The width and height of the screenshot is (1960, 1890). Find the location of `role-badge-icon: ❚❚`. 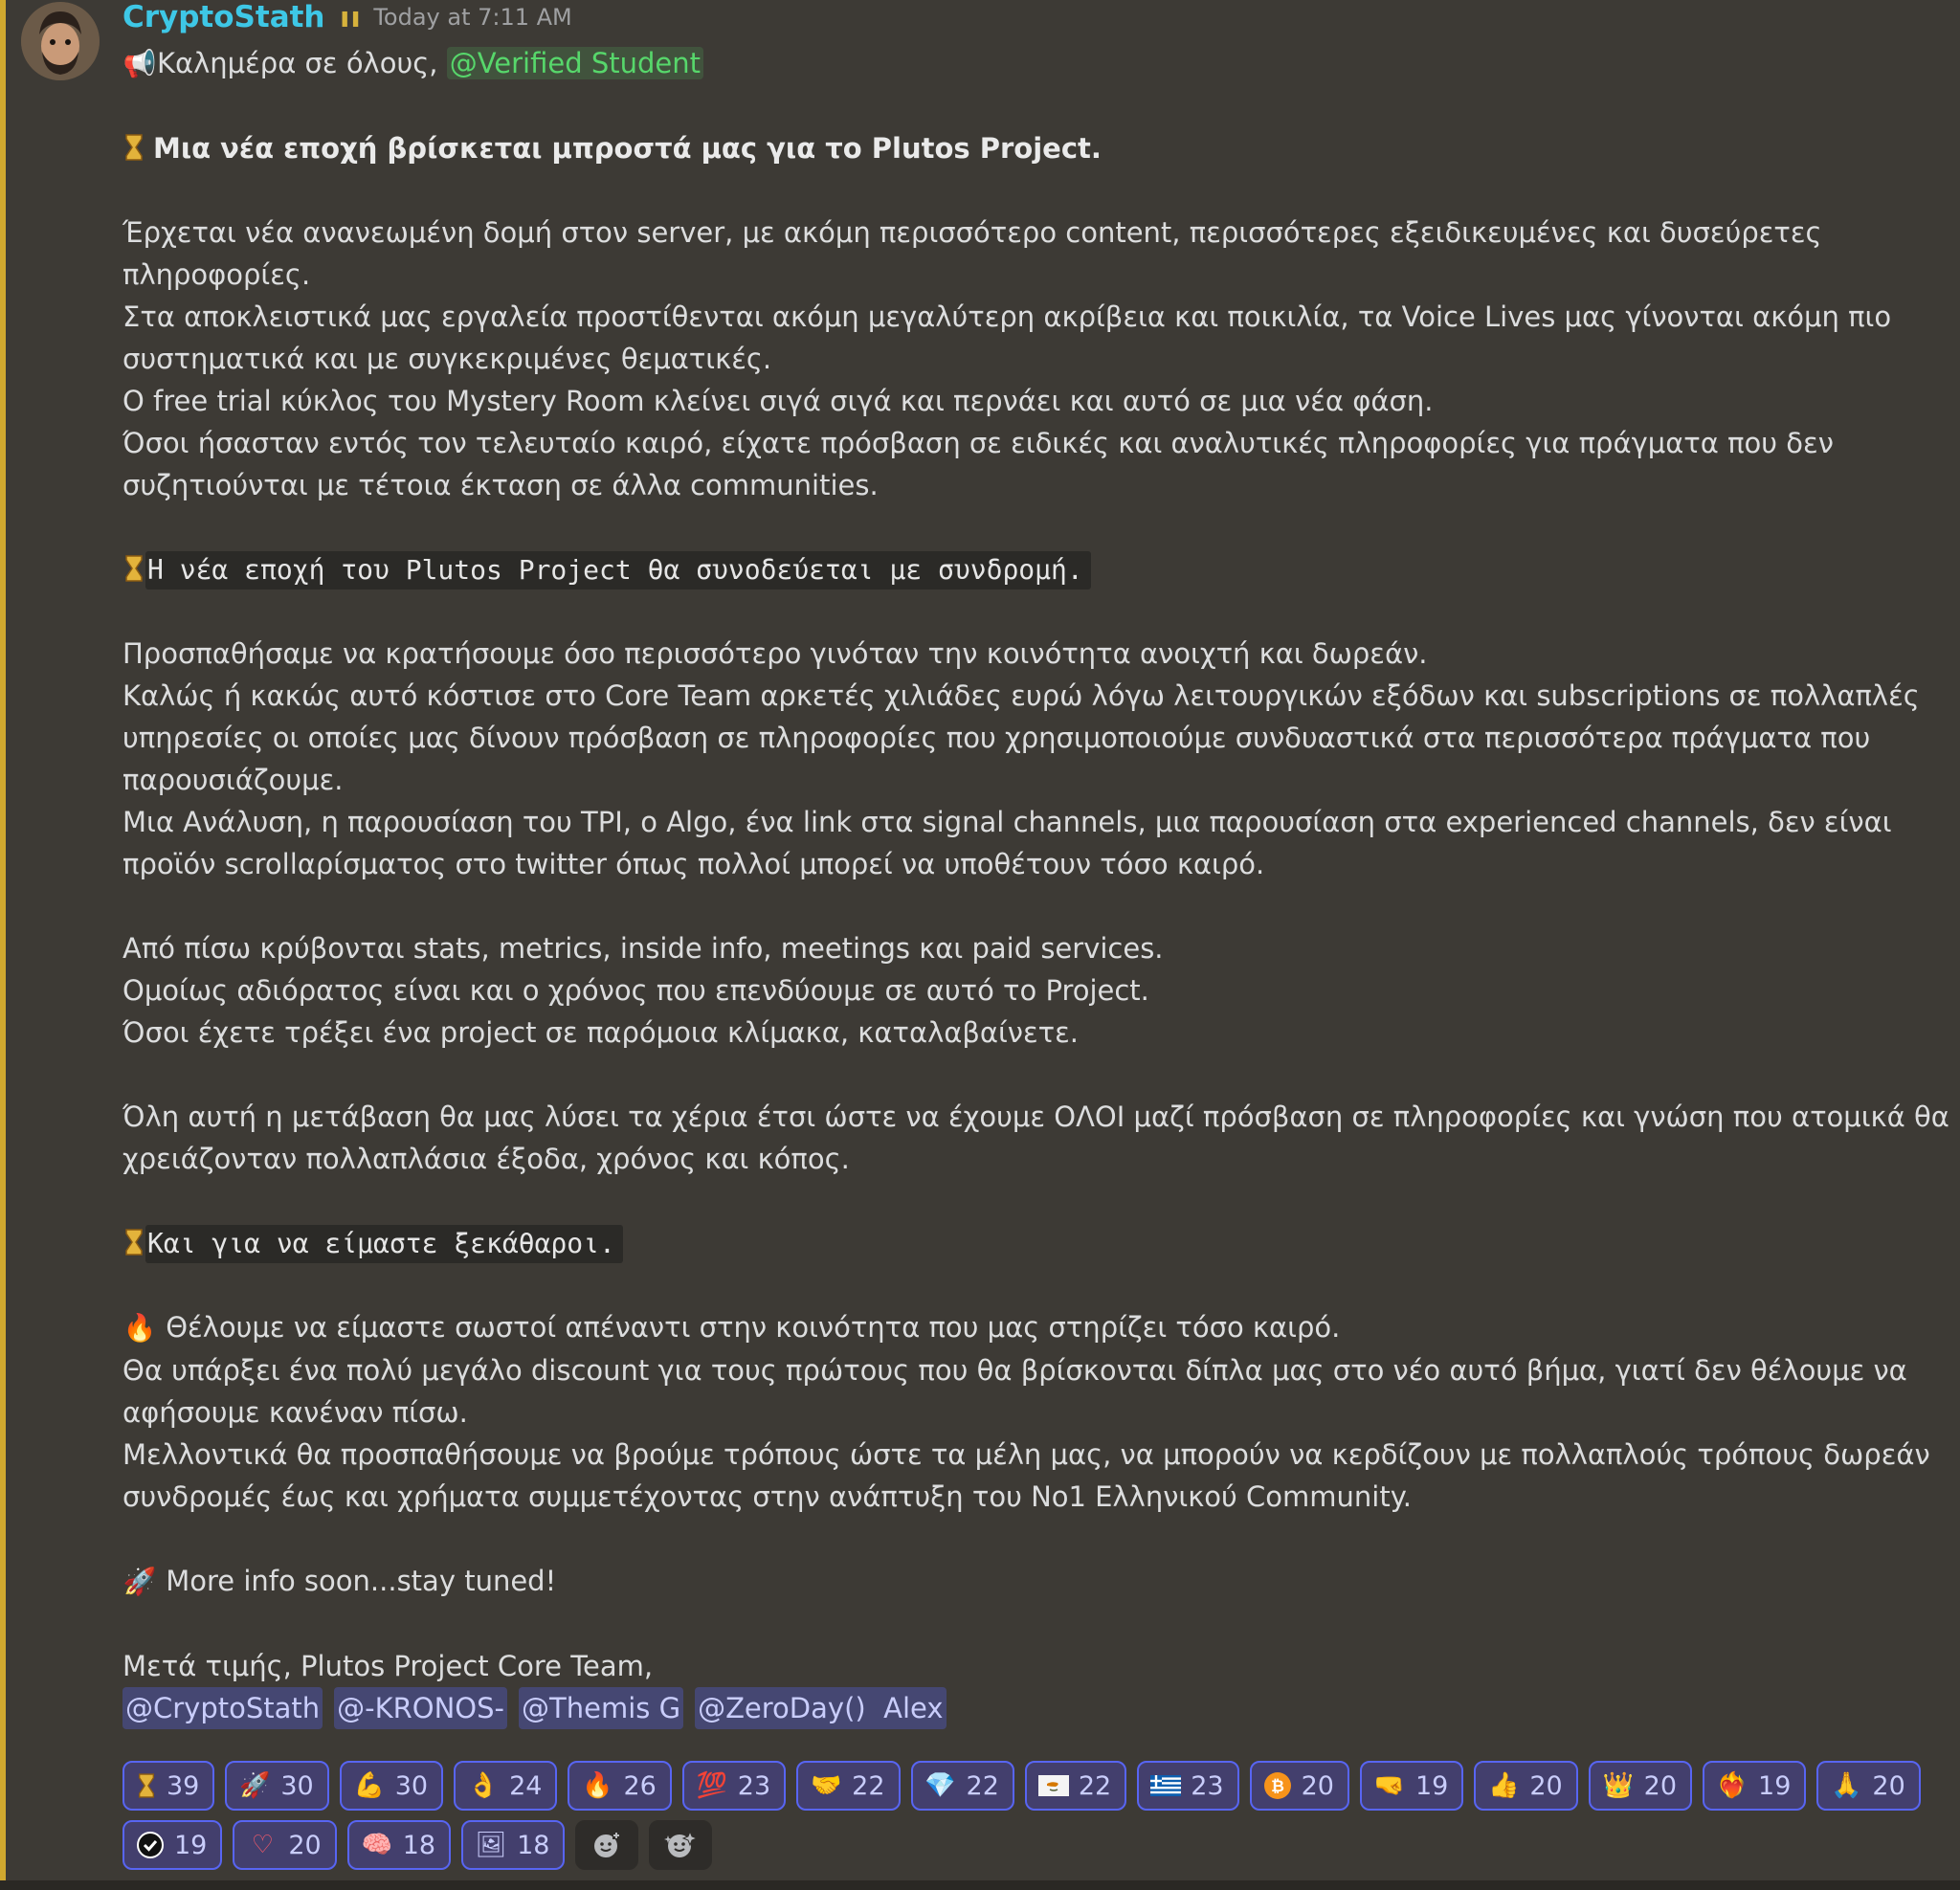

role-badge-icon: ❚❚ is located at coordinates (350, 17).